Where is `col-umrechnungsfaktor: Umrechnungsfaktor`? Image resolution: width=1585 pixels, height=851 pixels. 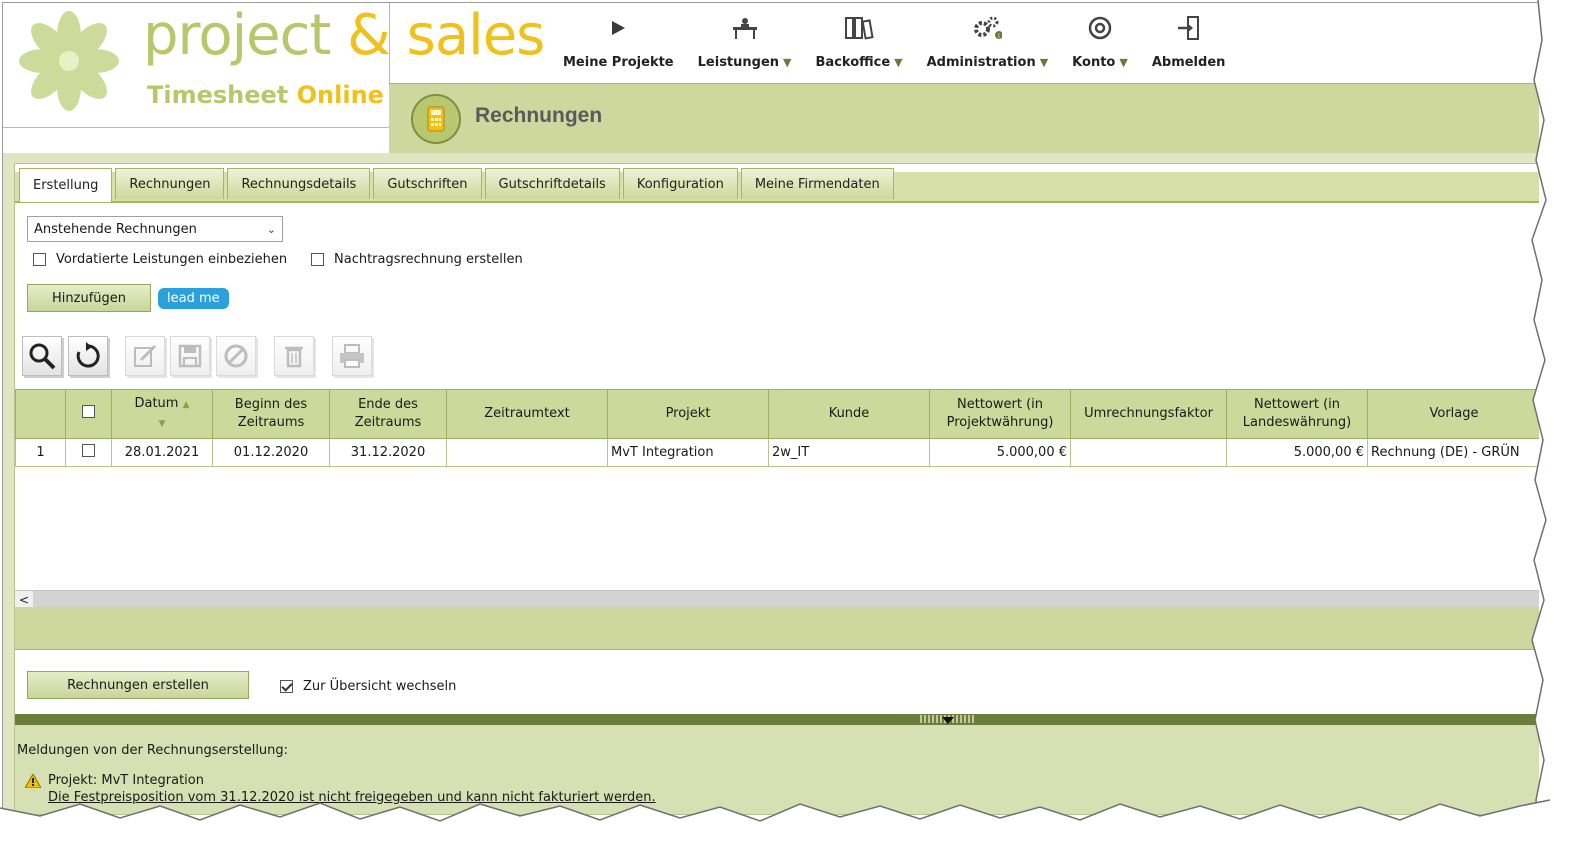
col-umrechnungsfaktor: Umrechnungsfaktor is located at coordinates (1148, 414).